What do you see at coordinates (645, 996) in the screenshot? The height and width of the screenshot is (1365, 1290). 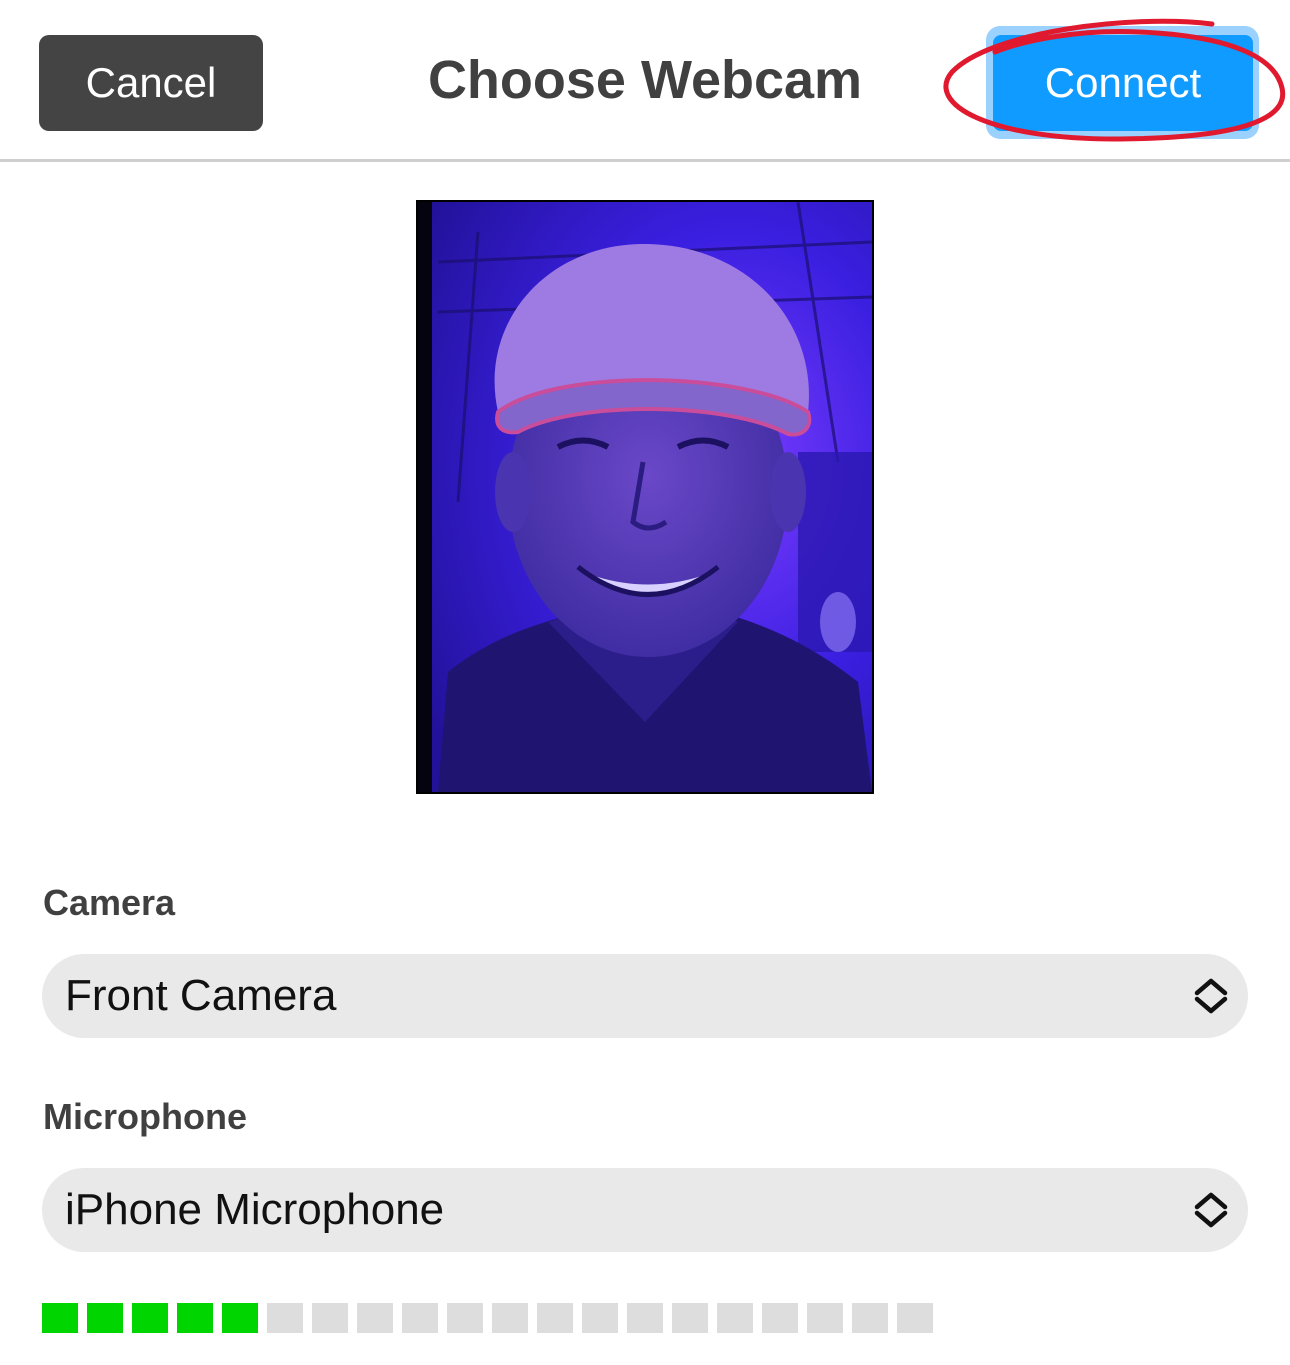 I see `camera-select: Front Camera` at bounding box center [645, 996].